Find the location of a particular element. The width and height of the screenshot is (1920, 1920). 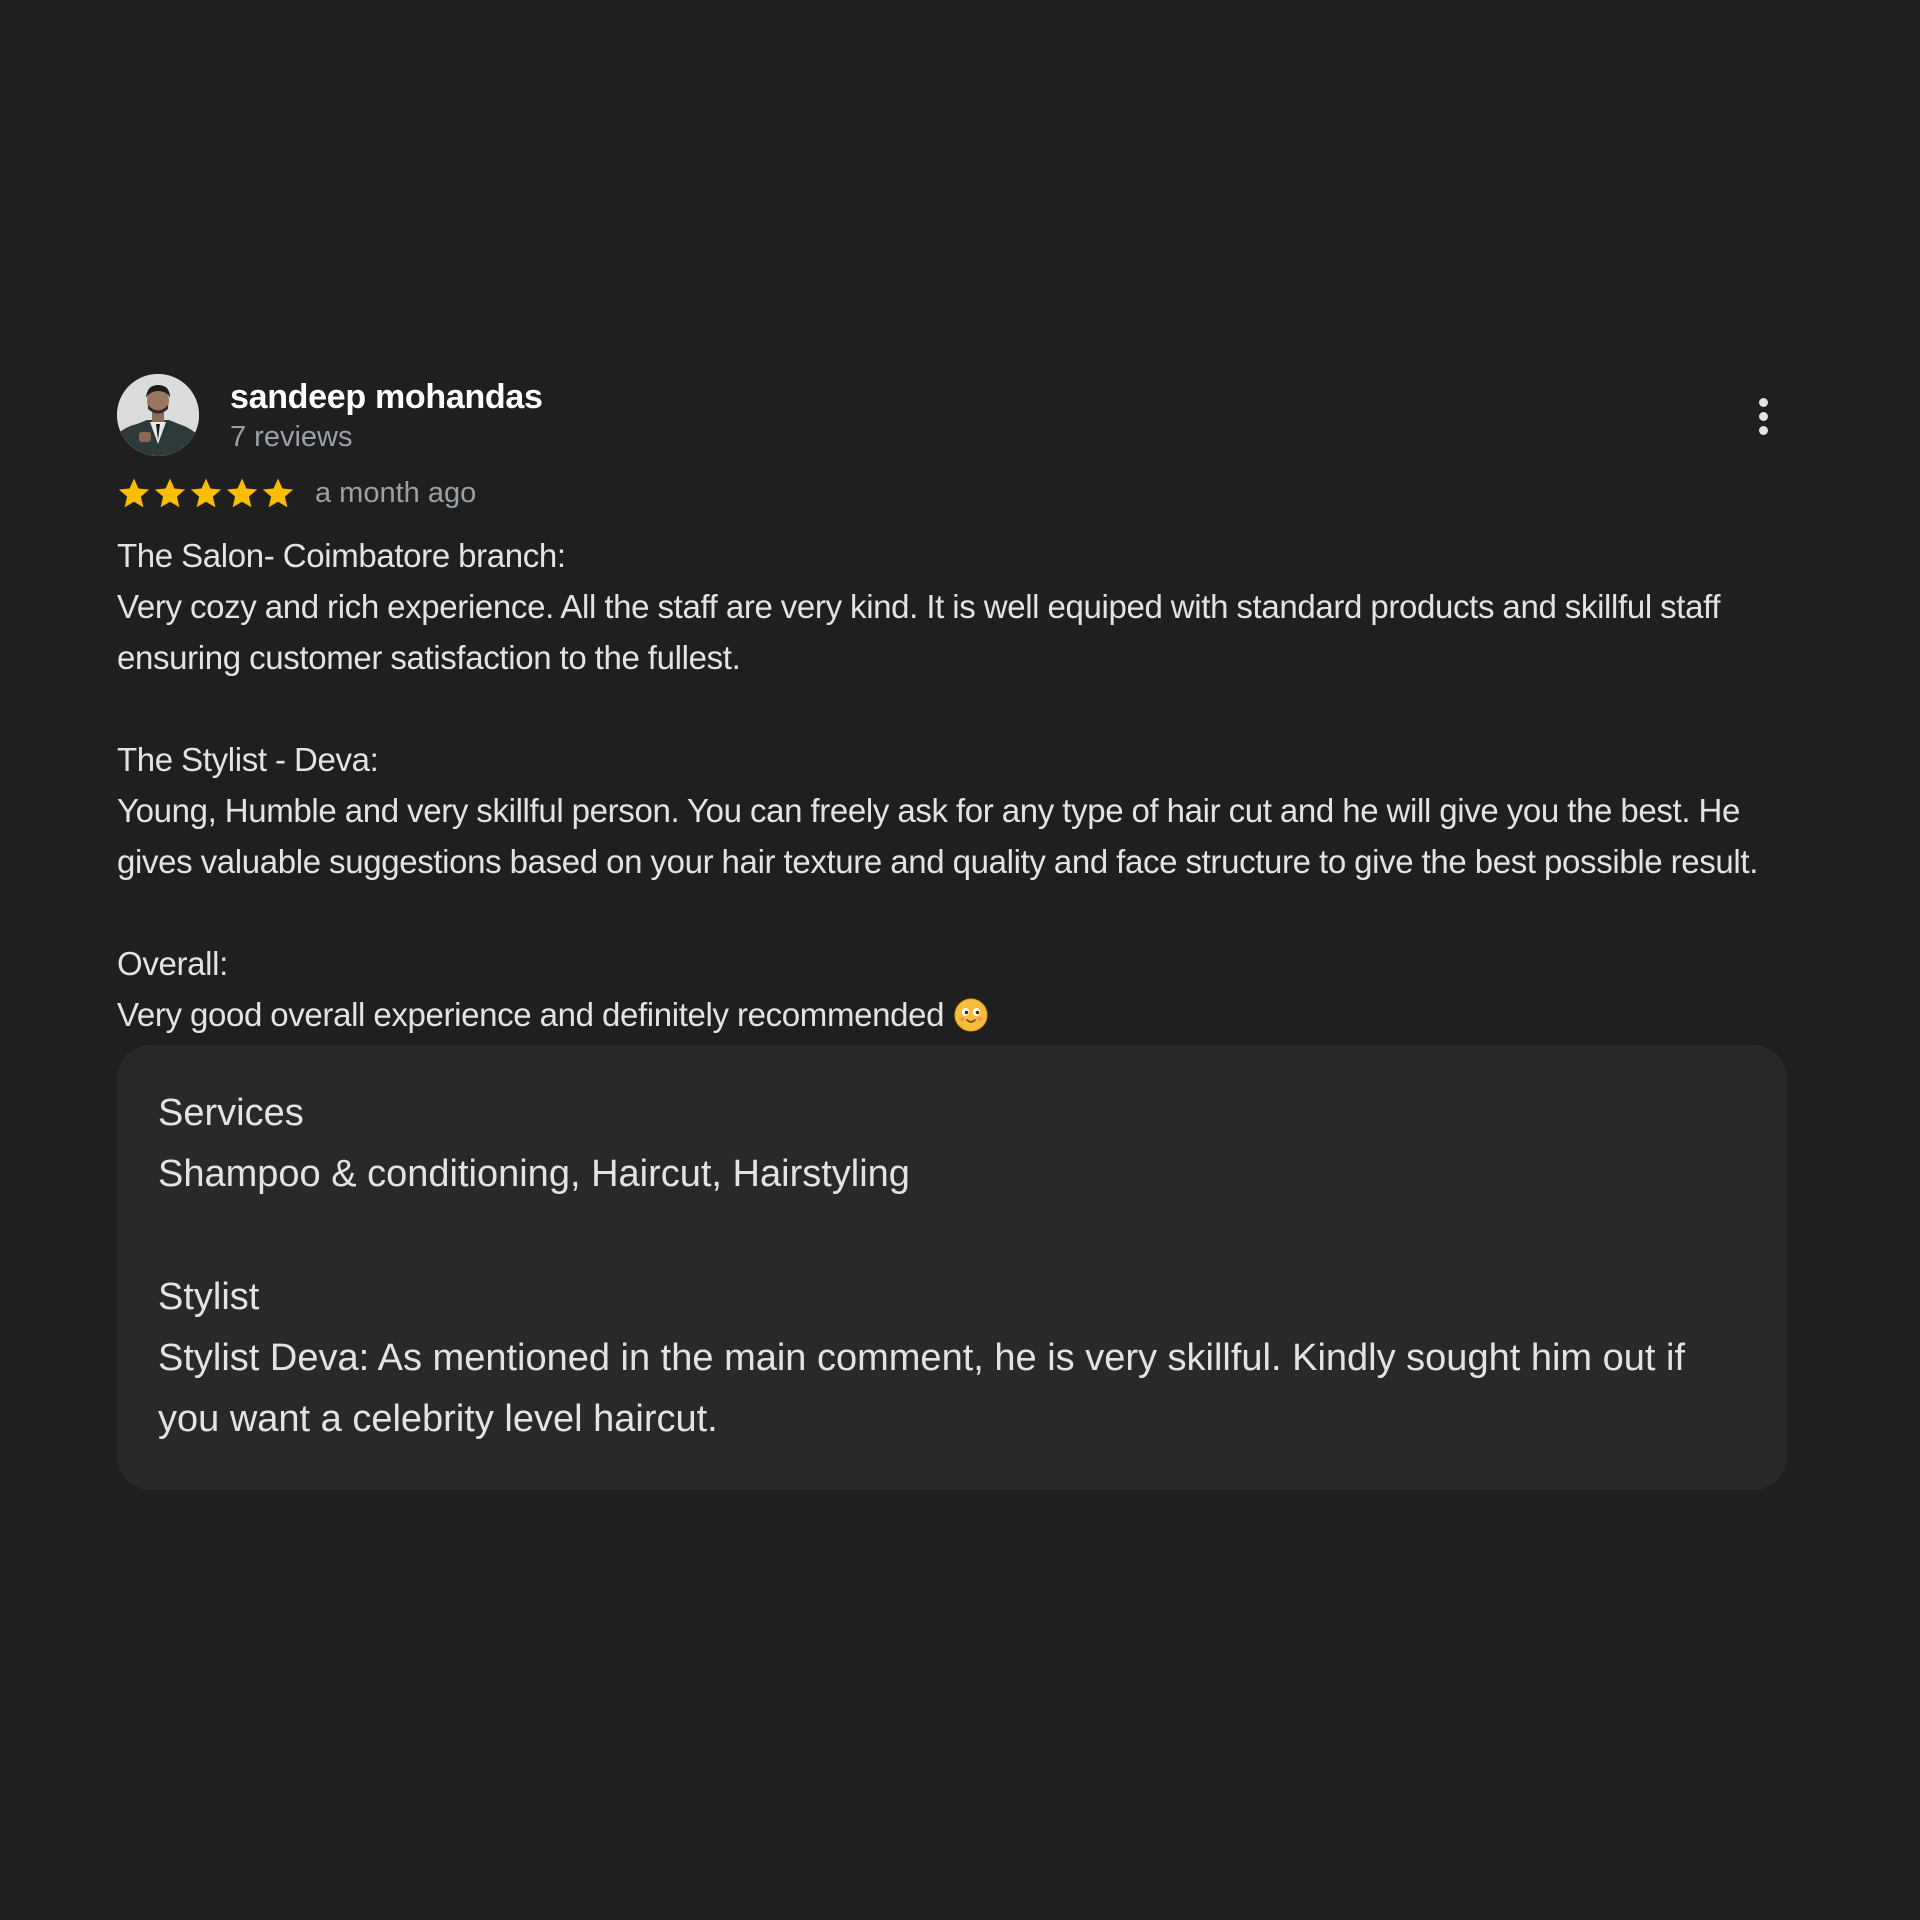

details-spacer is located at coordinates (952, 1236).